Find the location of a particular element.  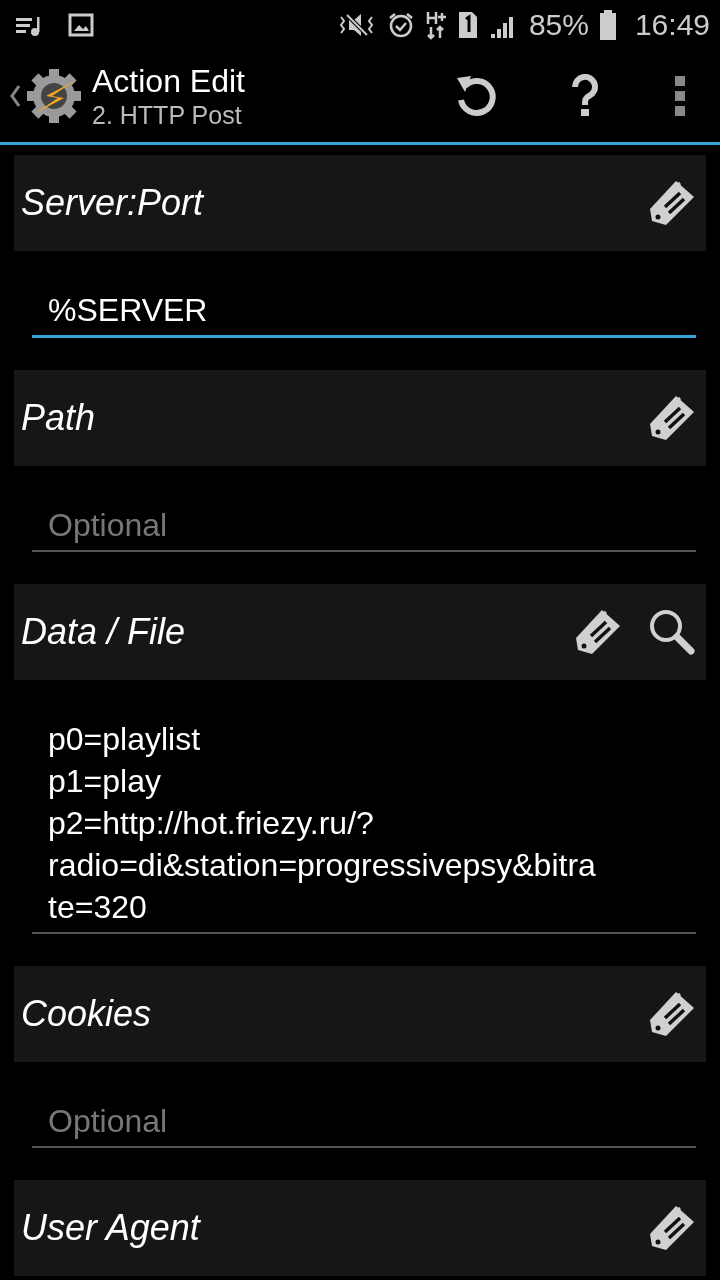

battery-icon is located at coordinates (607, 25).